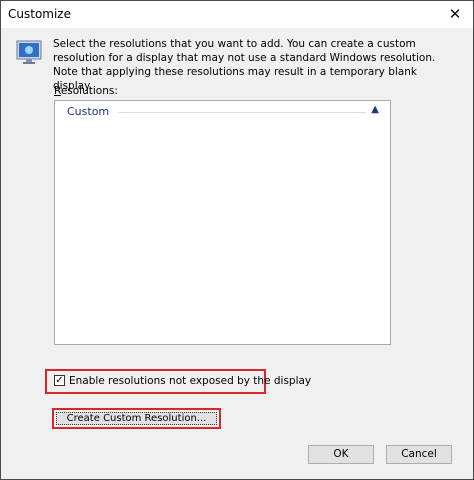 This screenshot has width=474, height=480. Describe the element at coordinates (341, 454) in the screenshot. I see `ok-button: OK` at that location.